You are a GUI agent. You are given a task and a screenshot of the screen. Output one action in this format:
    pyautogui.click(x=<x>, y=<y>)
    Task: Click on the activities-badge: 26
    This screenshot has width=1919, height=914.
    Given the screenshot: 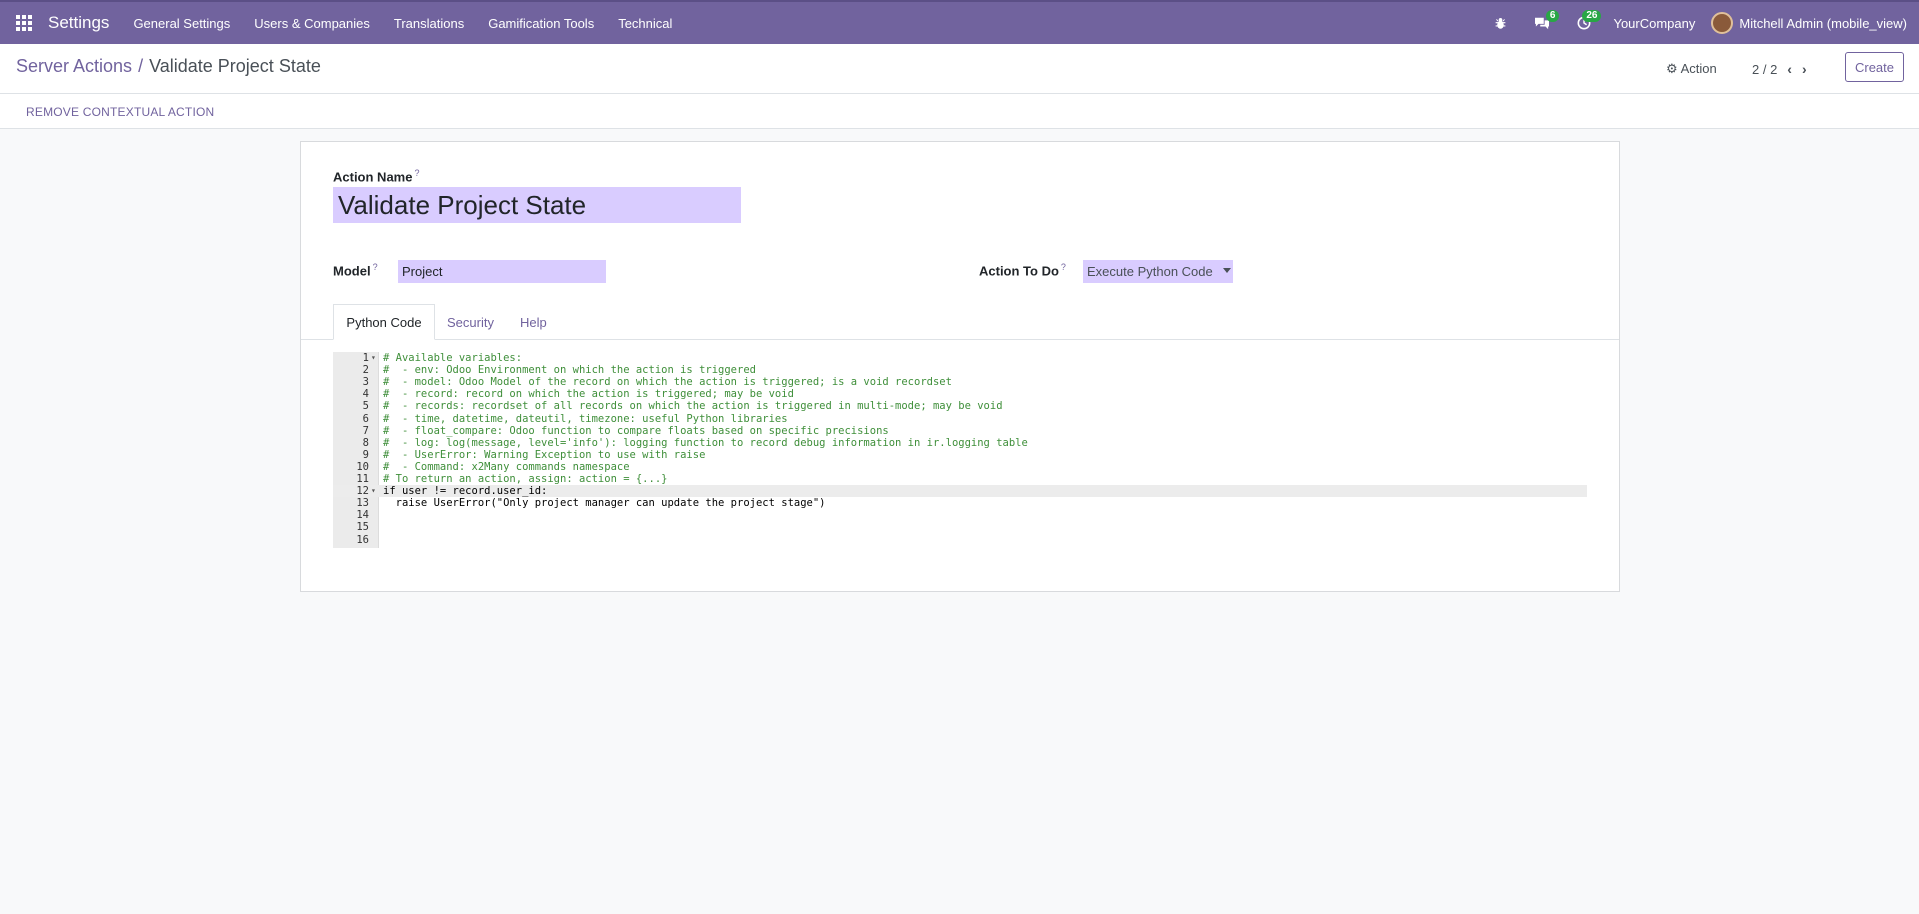 What is the action you would take?
    pyautogui.click(x=1592, y=16)
    